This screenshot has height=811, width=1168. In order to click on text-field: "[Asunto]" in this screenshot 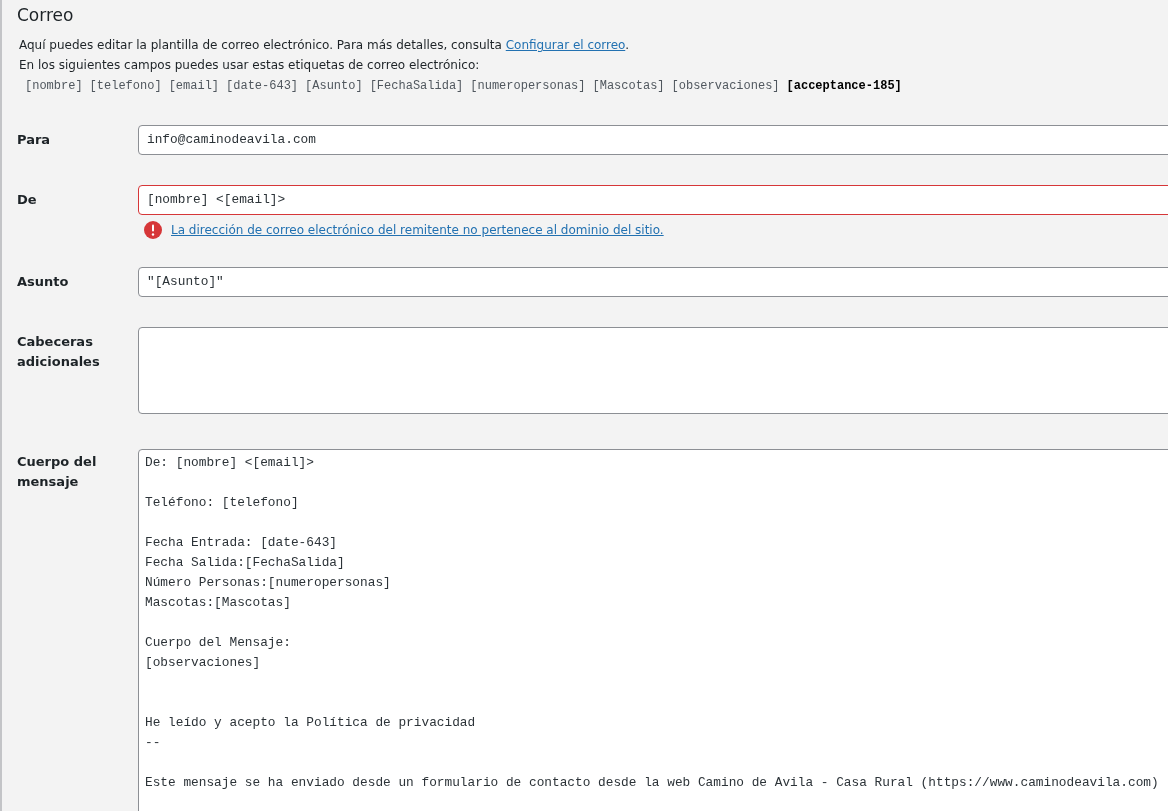, I will do `click(653, 282)`.